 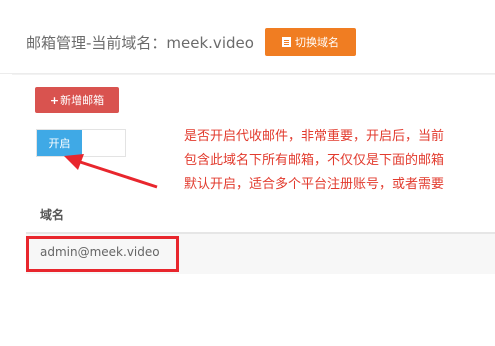 What do you see at coordinates (286, 42) in the screenshot?
I see `document-icon` at bounding box center [286, 42].